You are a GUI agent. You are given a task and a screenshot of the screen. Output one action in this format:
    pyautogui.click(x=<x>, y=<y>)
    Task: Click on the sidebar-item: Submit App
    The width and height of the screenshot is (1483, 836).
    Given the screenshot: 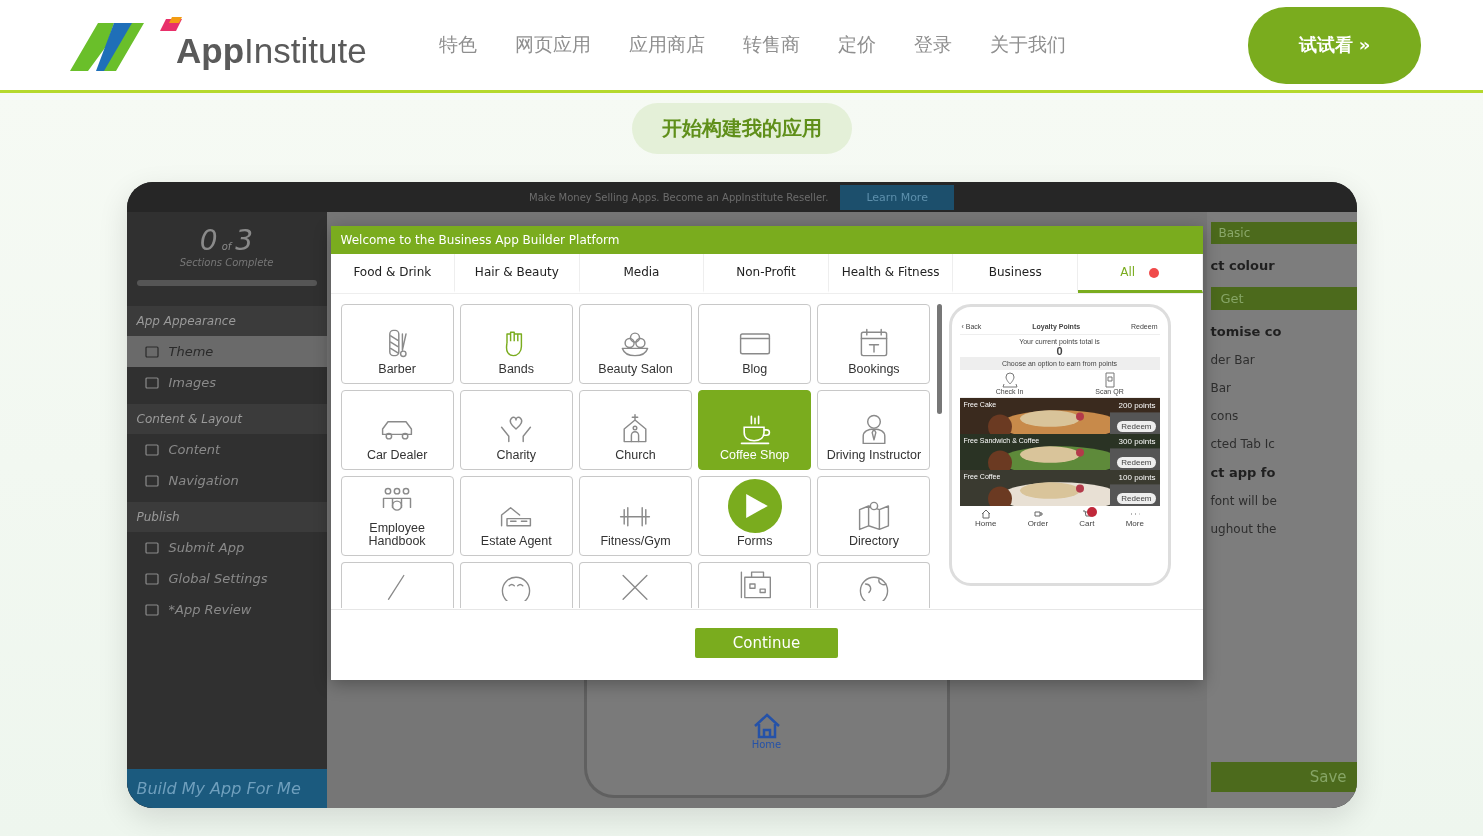 What is the action you would take?
    pyautogui.click(x=226, y=547)
    